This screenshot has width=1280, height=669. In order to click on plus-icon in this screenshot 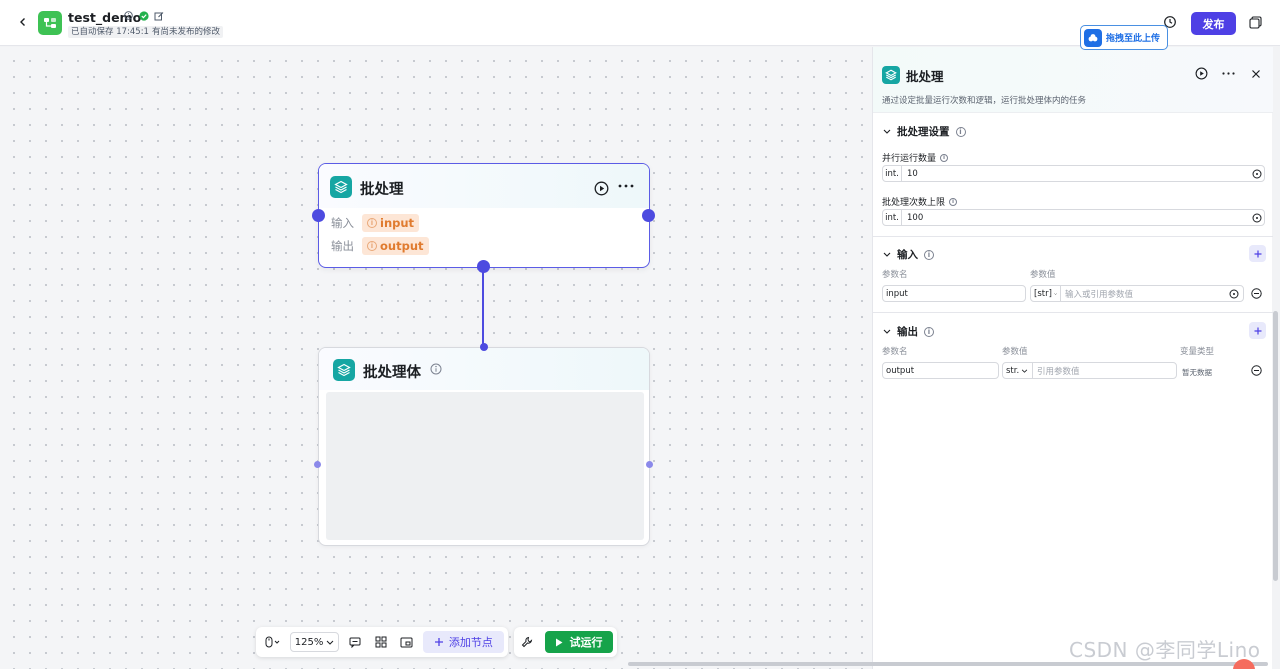, I will do `click(1257, 330)`.